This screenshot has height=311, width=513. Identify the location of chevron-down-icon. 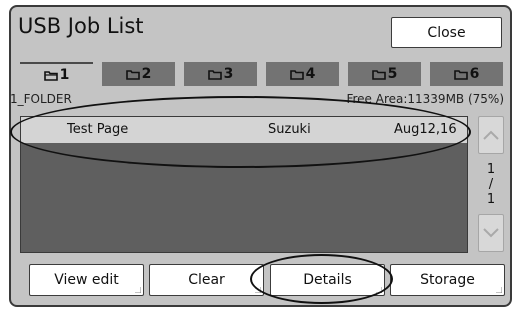
(491, 233).